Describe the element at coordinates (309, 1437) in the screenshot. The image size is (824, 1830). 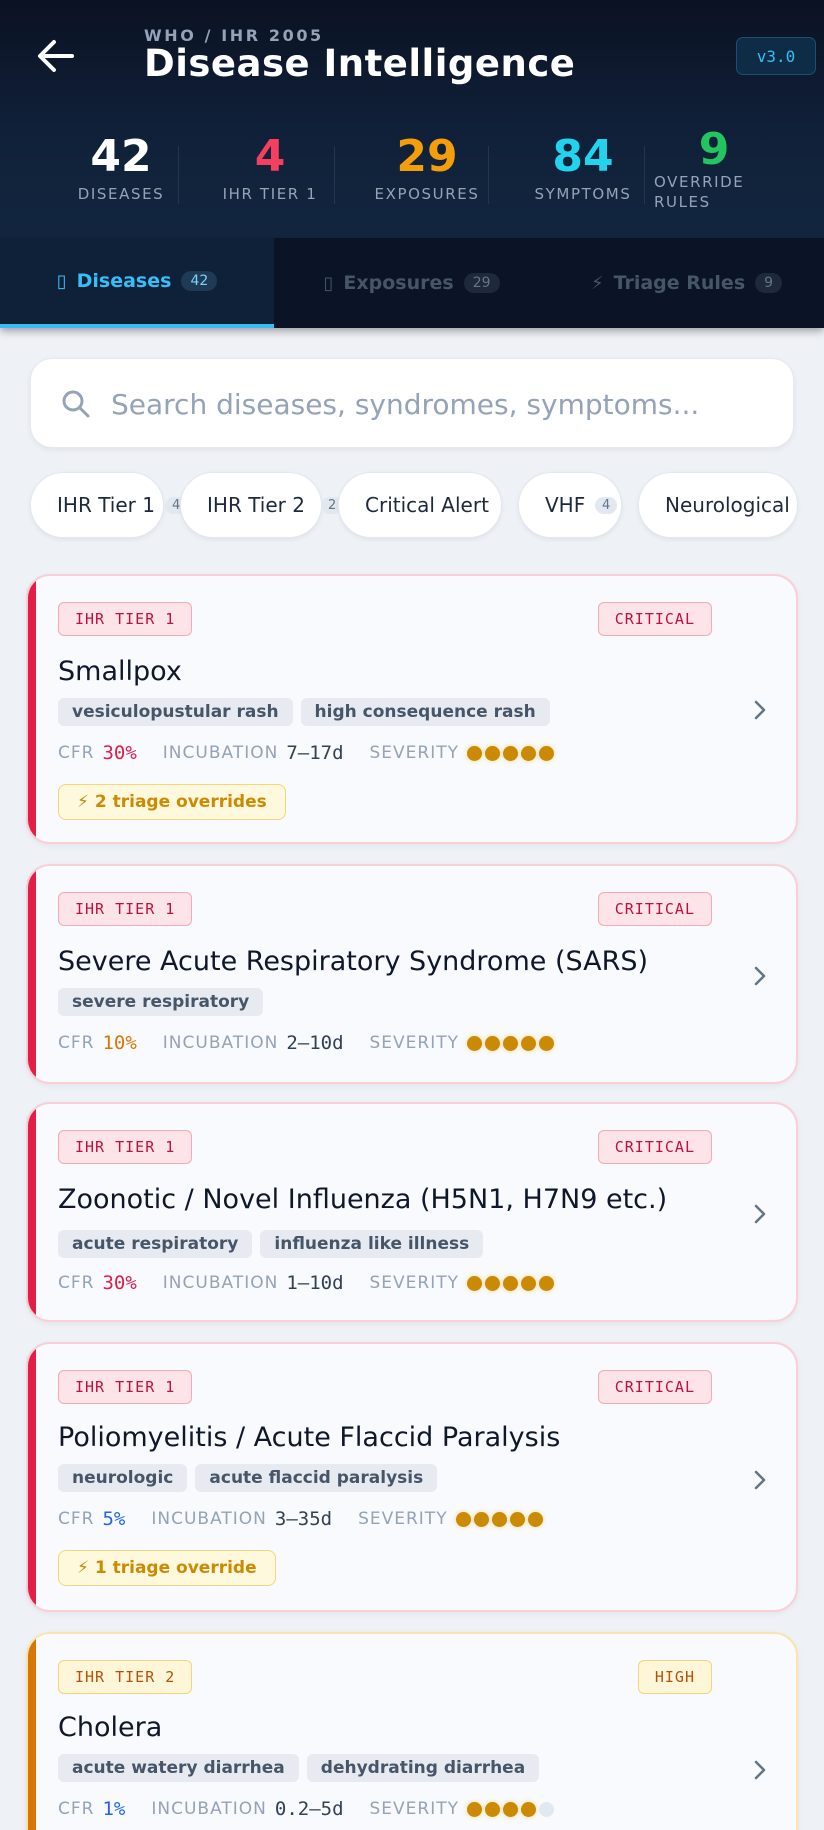
I see `disease-name: Poliomyelitis / Acute Flaccid Paralysis` at that location.